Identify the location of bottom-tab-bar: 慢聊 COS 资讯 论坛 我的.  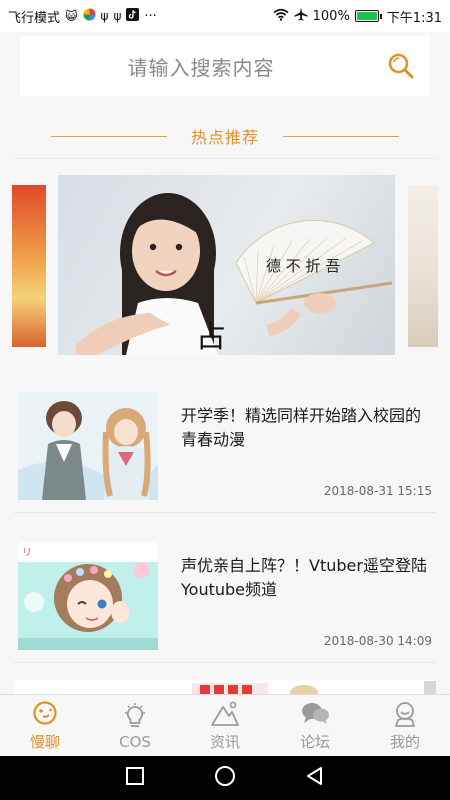
(225, 725).